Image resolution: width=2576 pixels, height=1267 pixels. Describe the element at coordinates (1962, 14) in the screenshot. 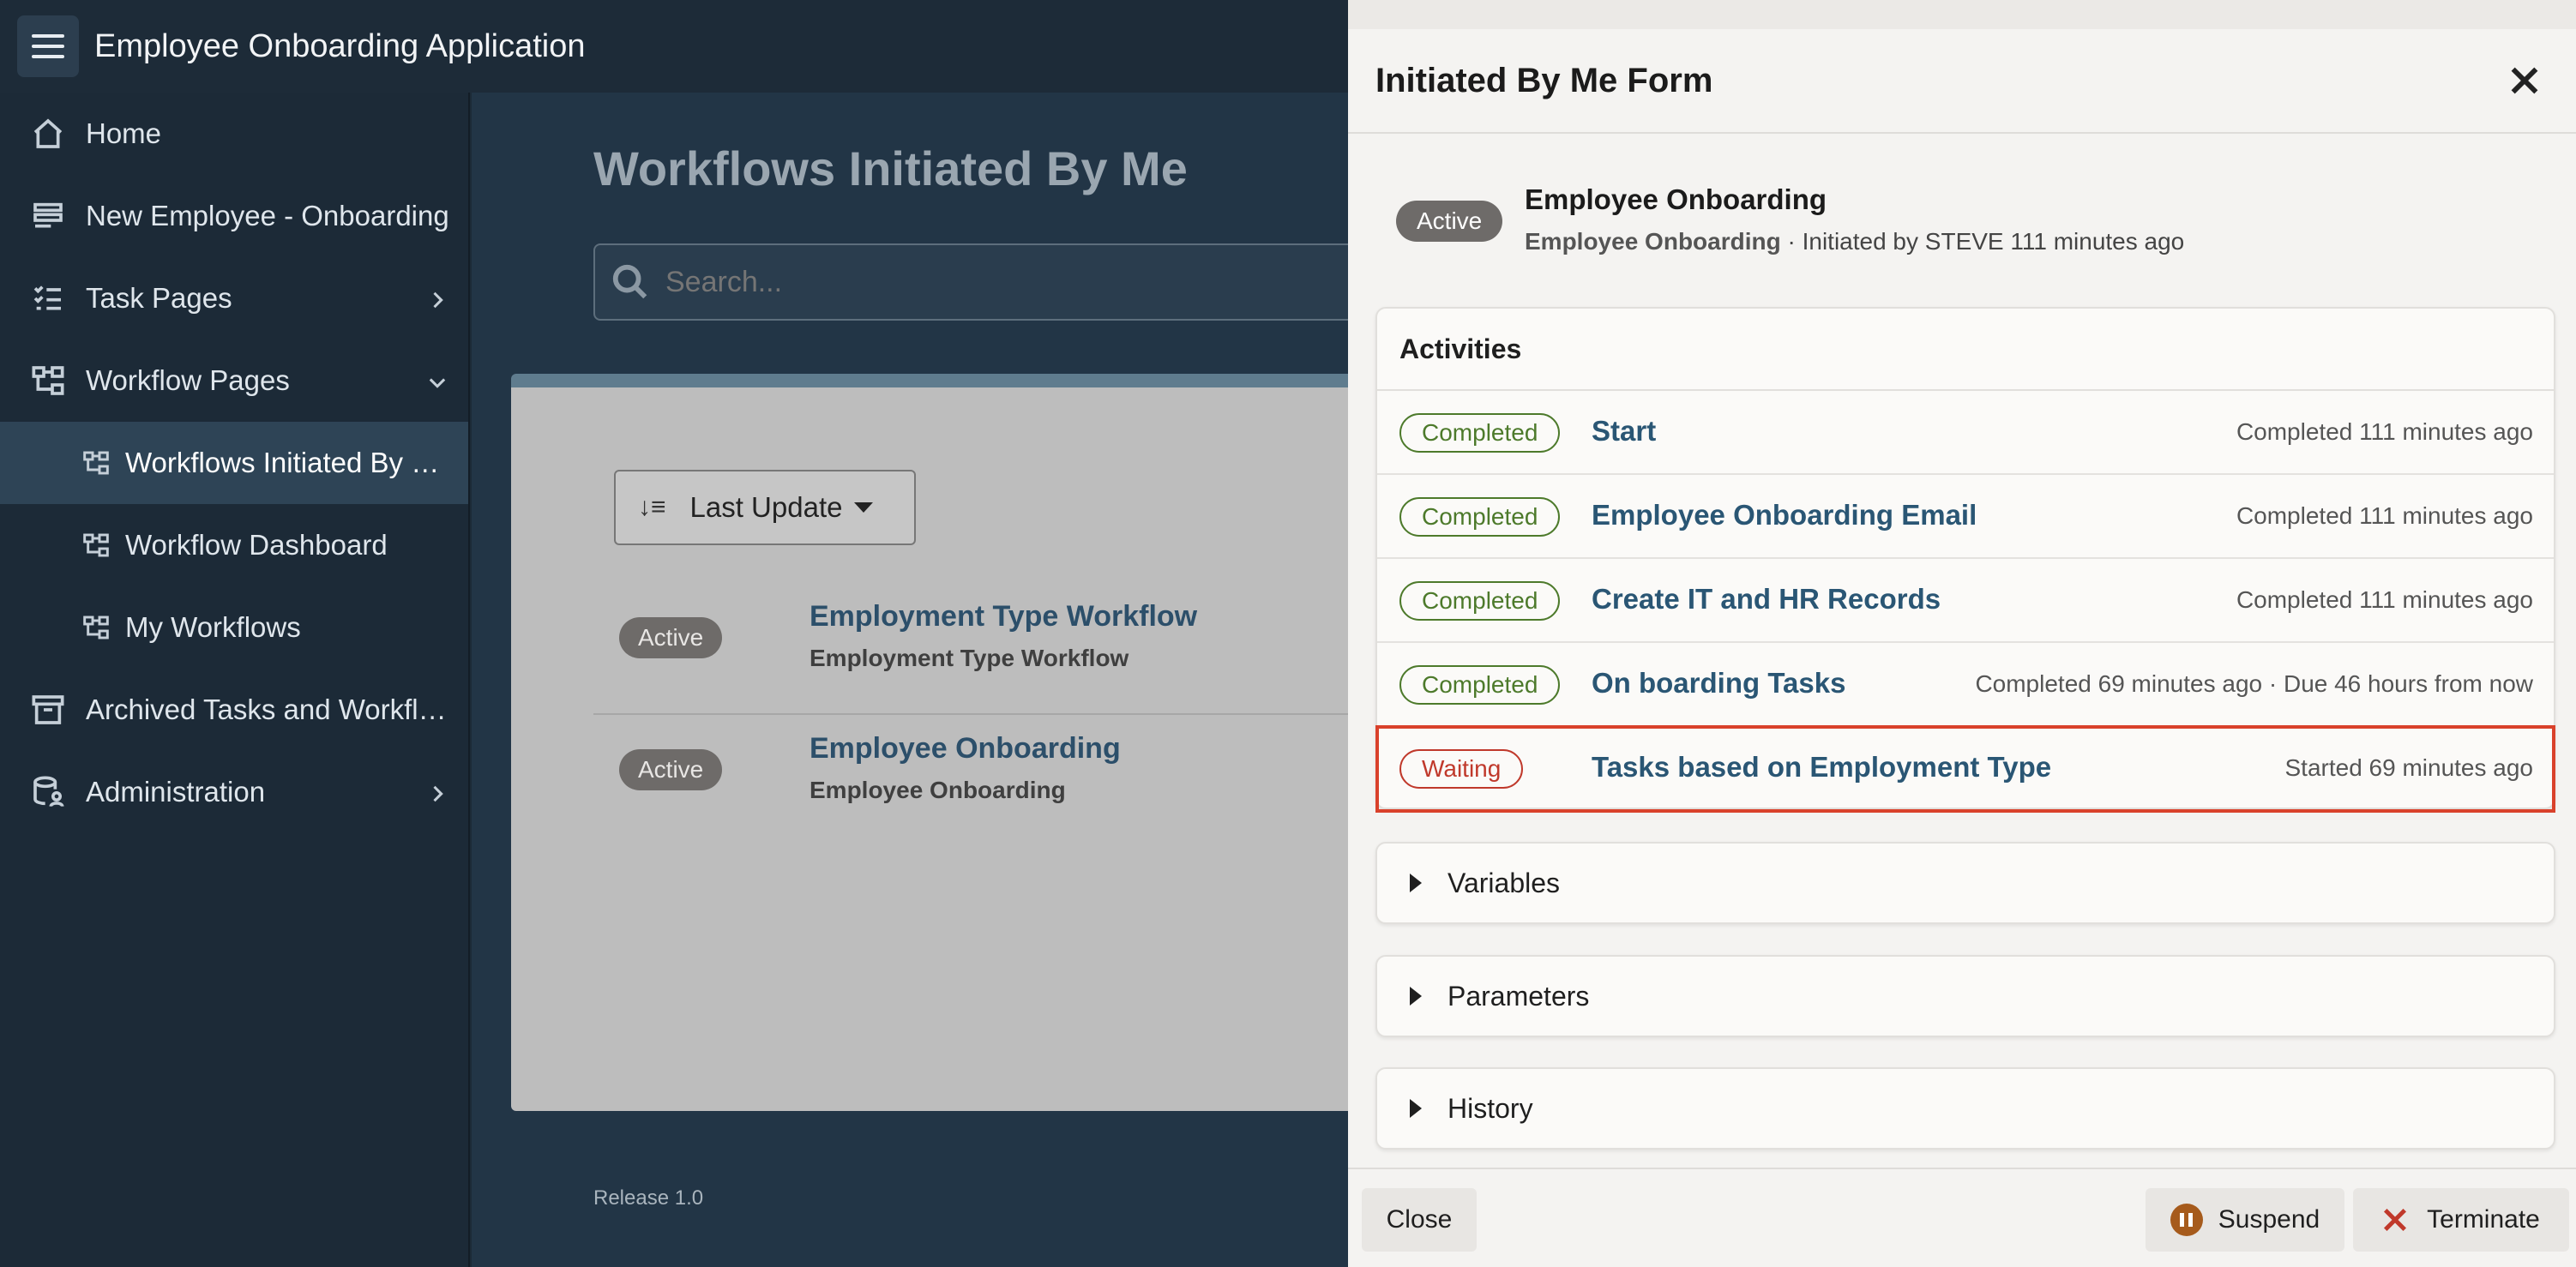

I see `drawer-top-strip` at that location.